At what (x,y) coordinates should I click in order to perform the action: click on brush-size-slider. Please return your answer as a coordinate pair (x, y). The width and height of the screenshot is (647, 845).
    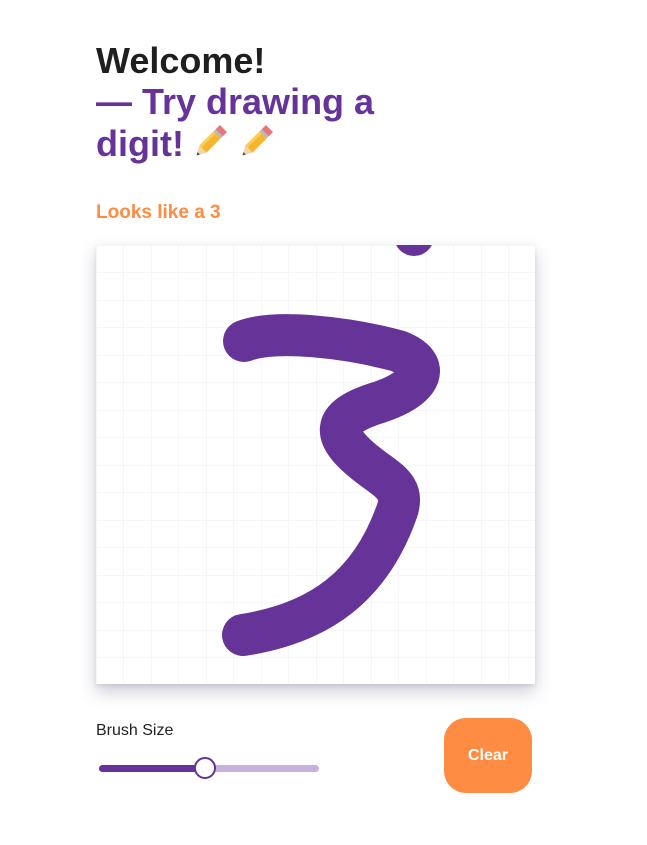
    Looking at the image, I should click on (209, 768).